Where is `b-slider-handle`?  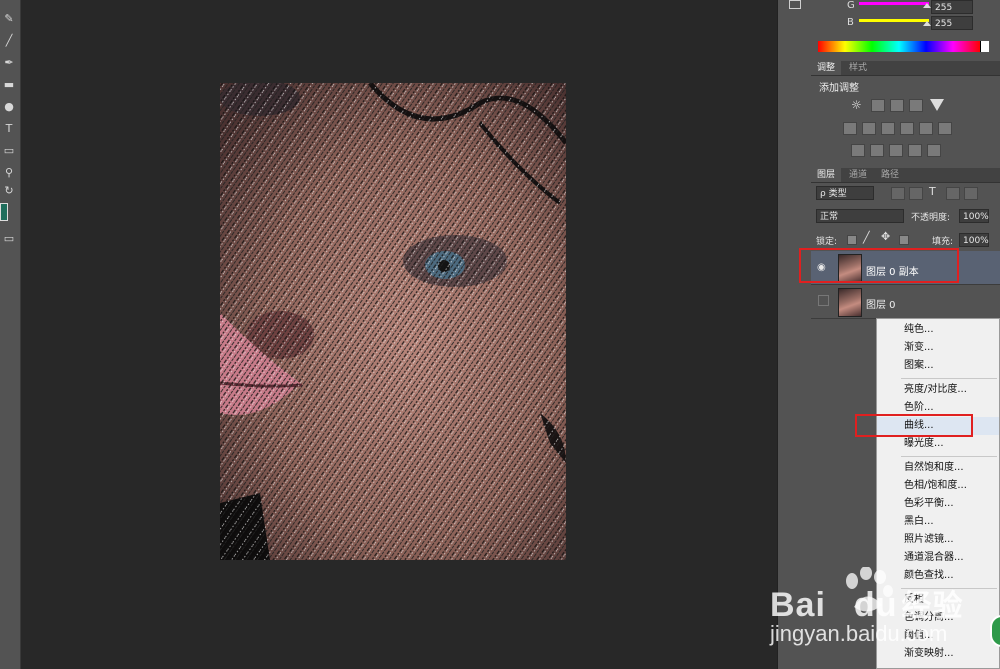 b-slider-handle is located at coordinates (927, 23).